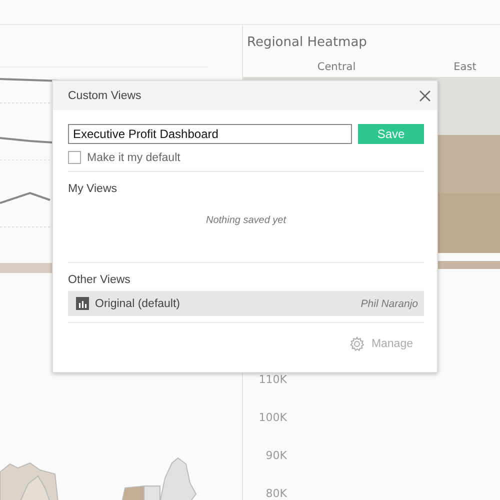 This screenshot has height=500, width=500. What do you see at coordinates (465, 67) in the screenshot?
I see `column-header: East` at bounding box center [465, 67].